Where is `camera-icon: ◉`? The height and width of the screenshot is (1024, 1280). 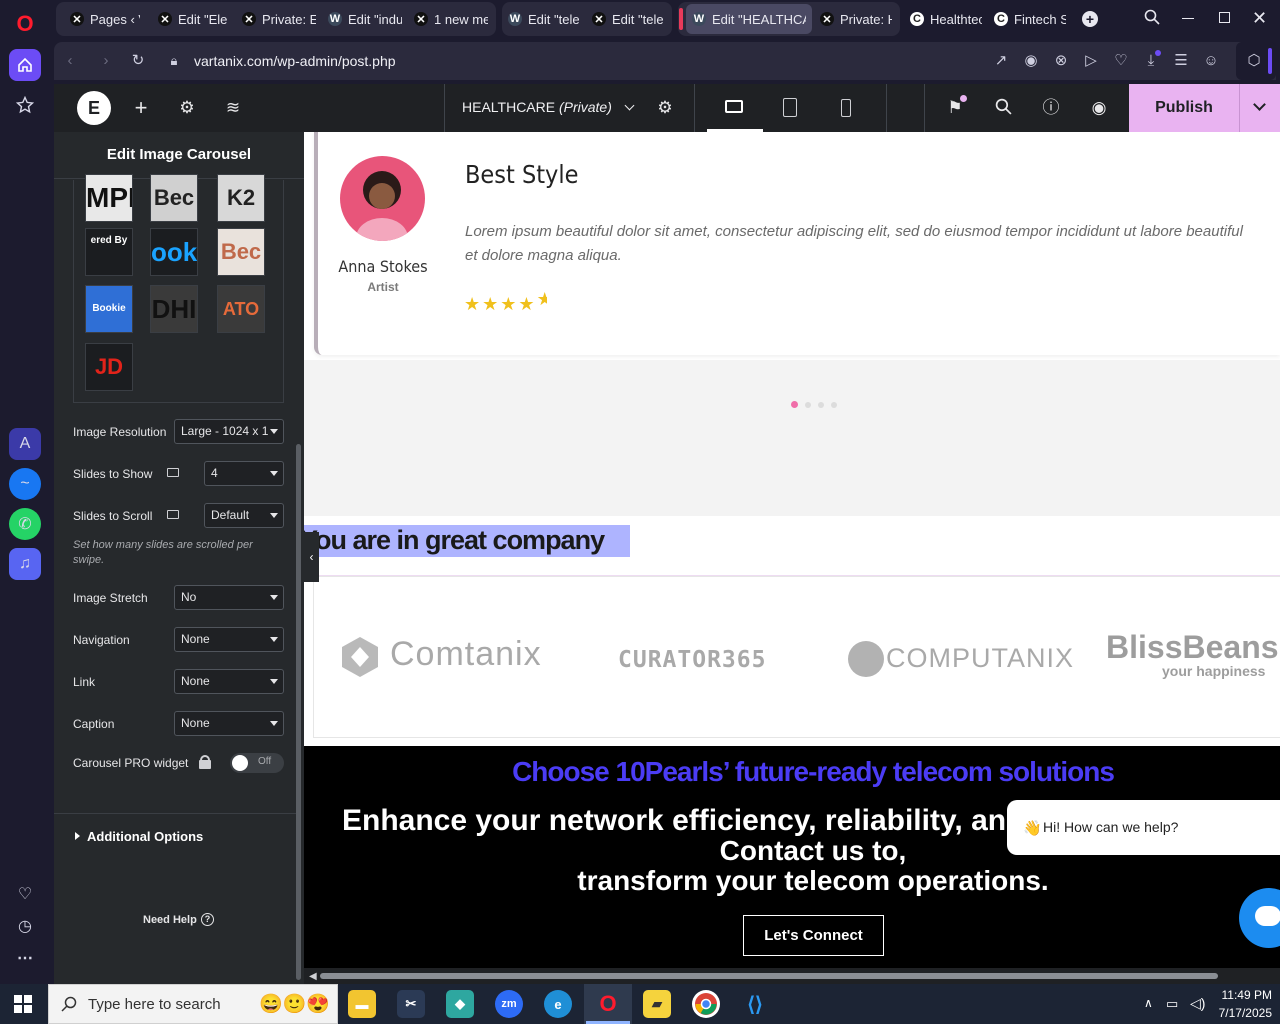
camera-icon: ◉ is located at coordinates (1031, 61).